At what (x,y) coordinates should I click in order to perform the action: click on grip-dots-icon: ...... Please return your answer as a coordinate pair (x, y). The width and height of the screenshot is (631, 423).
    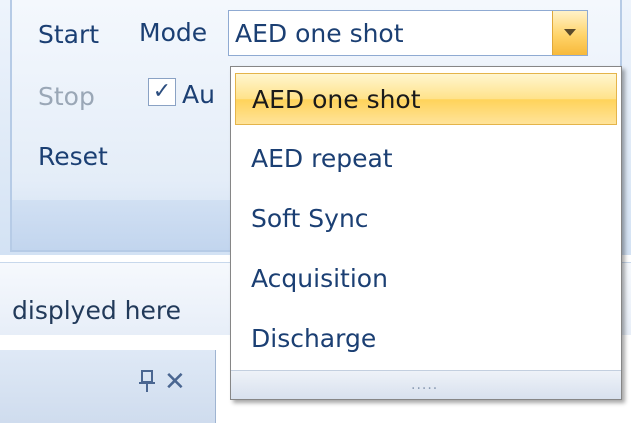
    Looking at the image, I should click on (425, 385).